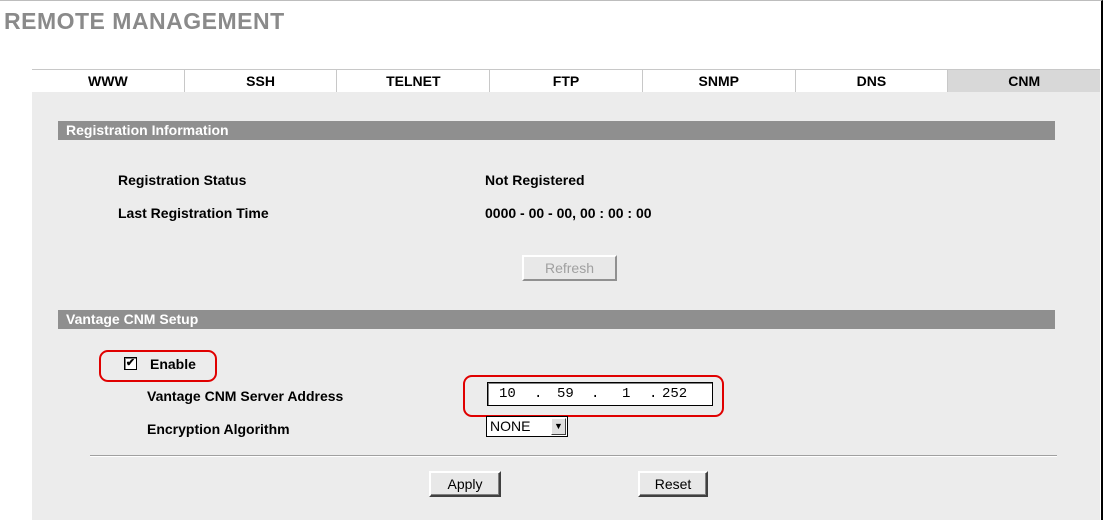 The image size is (1104, 520). I want to click on cnm-setup-section-header: Vantage CNM Setup, so click(556, 319).